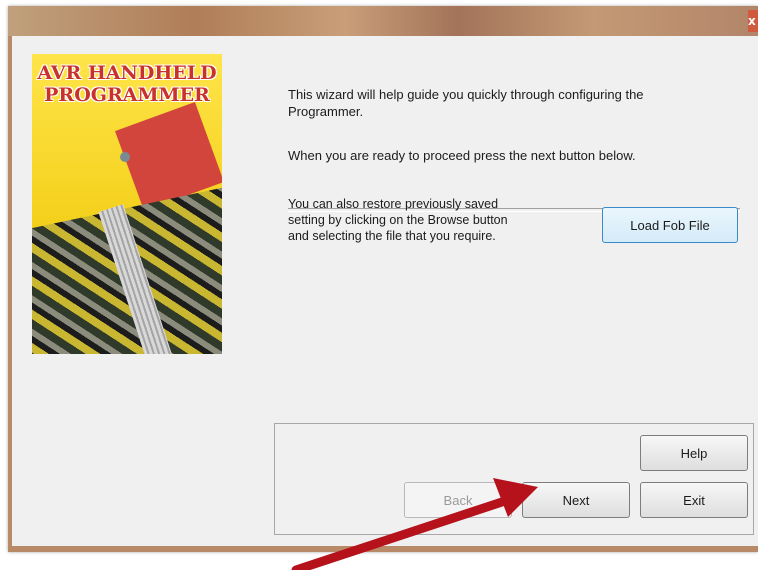 This screenshot has height=570, width=758. I want to click on load-fob-file-button: Load Fob File, so click(670, 225).